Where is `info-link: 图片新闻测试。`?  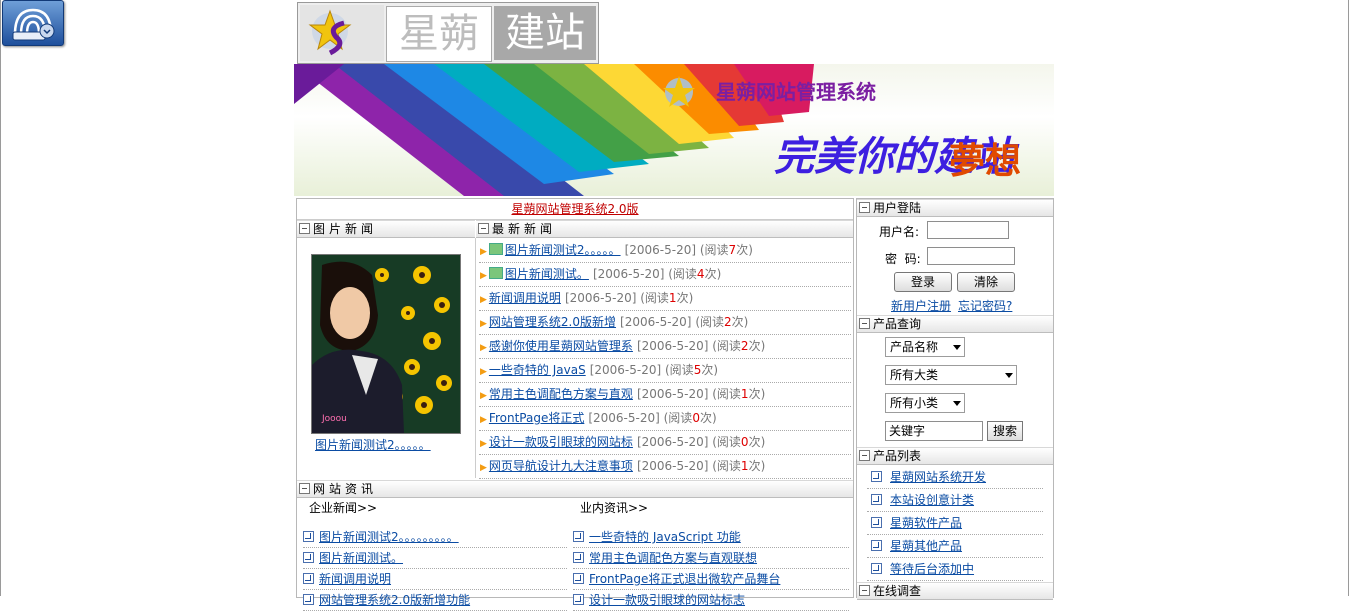
info-link: 图片新闻测试。 is located at coordinates (361, 558).